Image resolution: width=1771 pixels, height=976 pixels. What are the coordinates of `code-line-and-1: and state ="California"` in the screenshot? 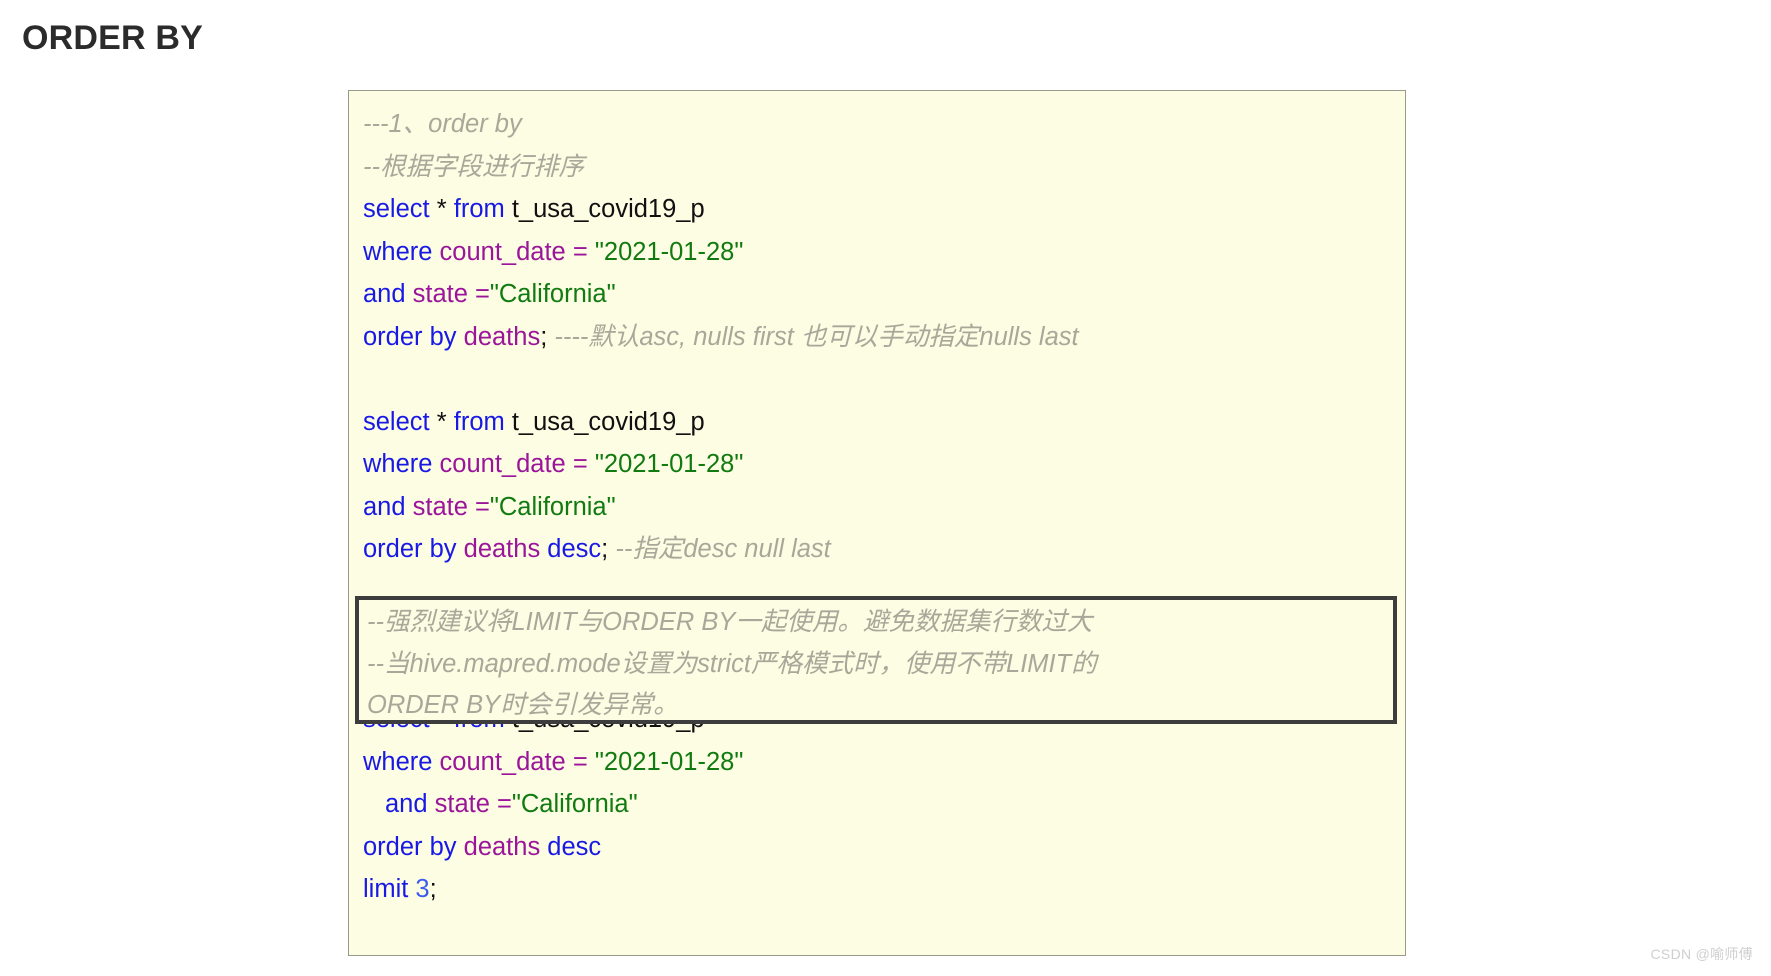 It's located at (884, 294).